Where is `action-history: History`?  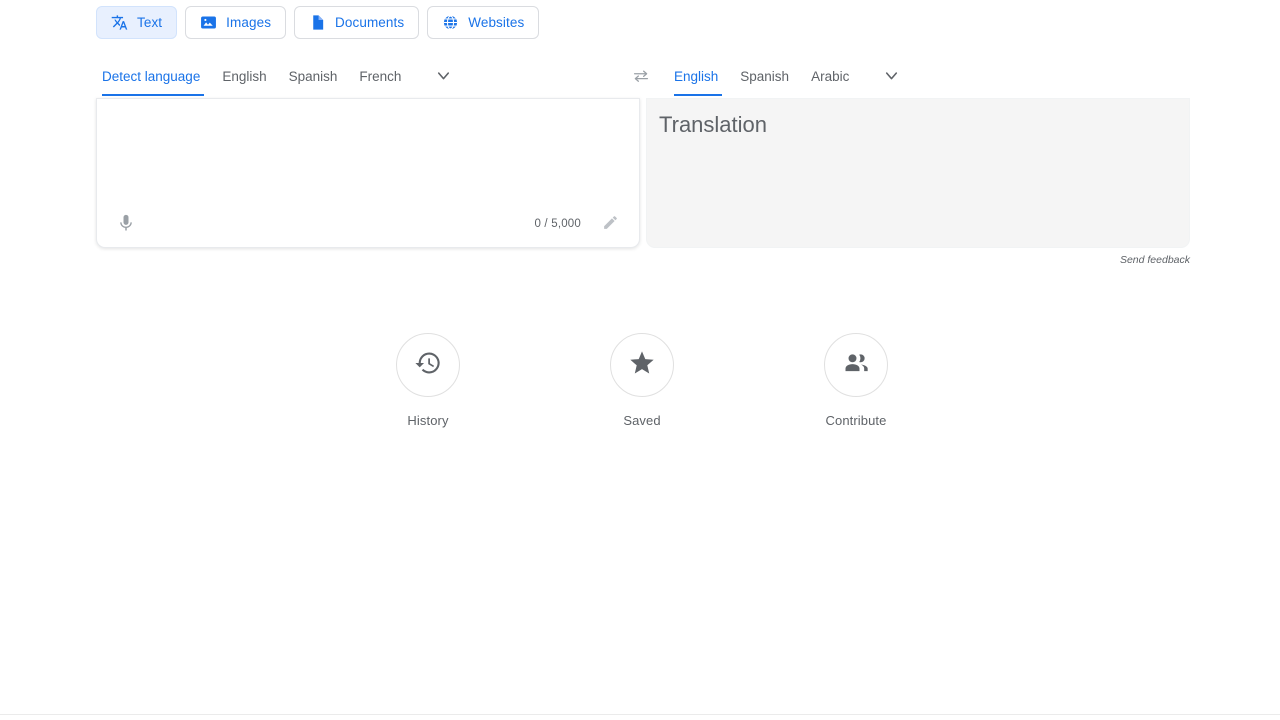
action-history: History is located at coordinates (428, 380).